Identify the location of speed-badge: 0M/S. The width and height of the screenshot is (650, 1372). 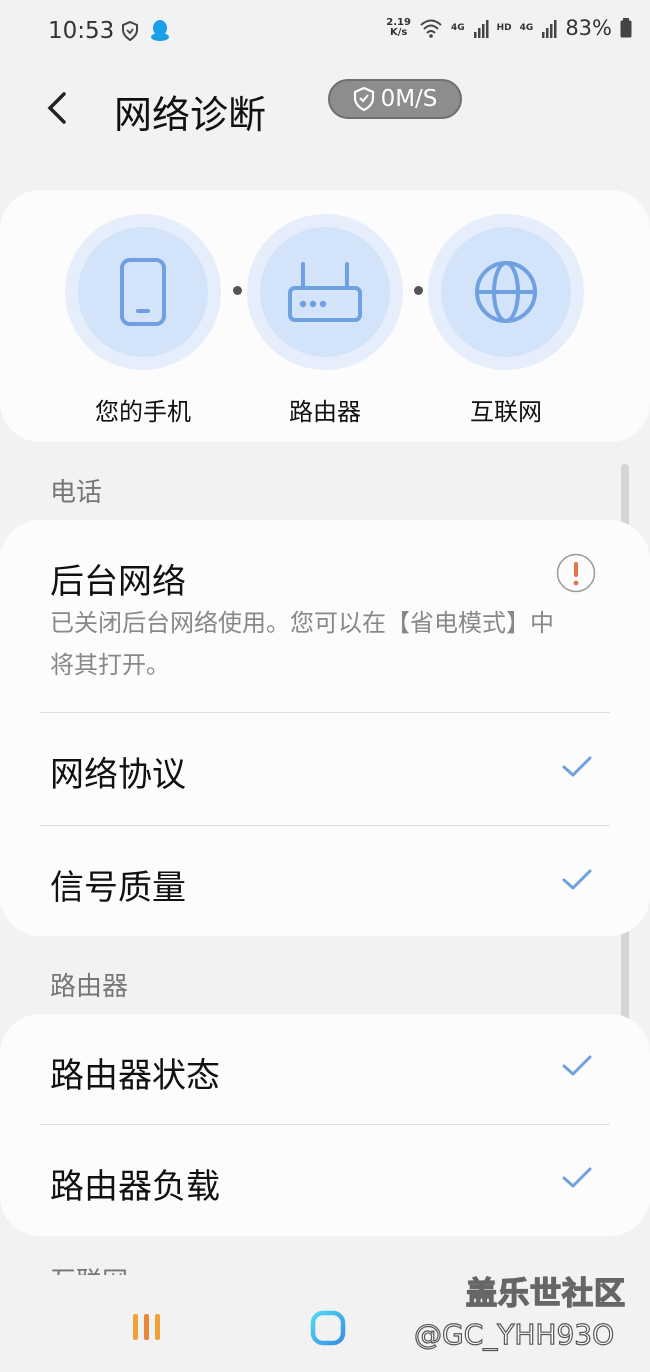
(395, 99).